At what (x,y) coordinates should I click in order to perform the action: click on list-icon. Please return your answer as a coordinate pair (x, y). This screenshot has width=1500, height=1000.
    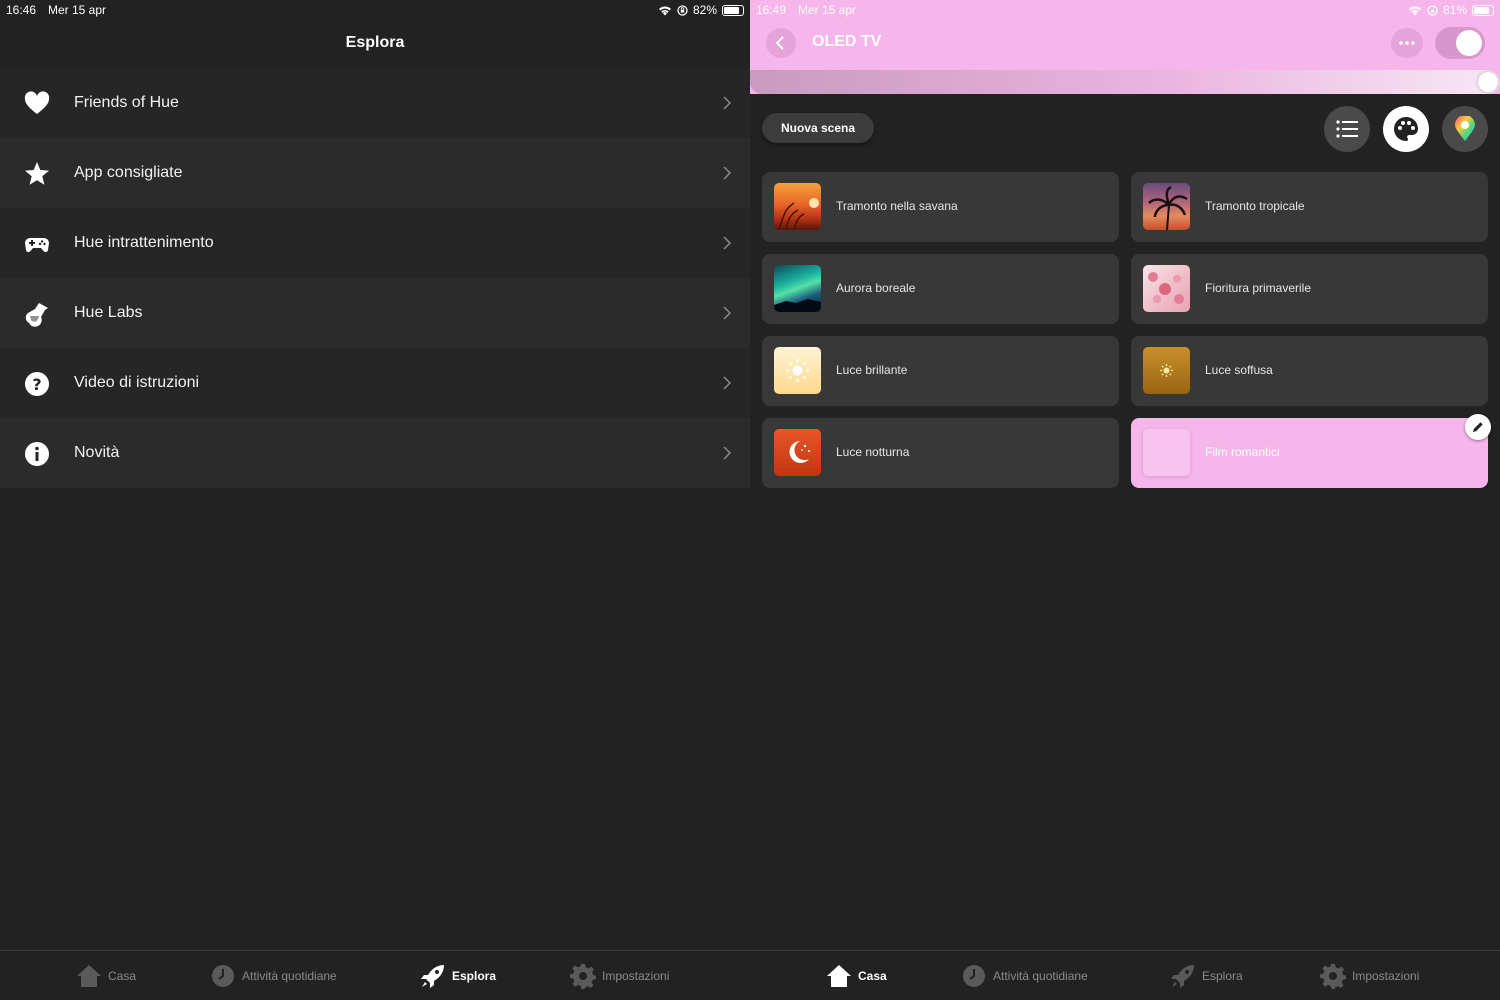
    Looking at the image, I should click on (1347, 129).